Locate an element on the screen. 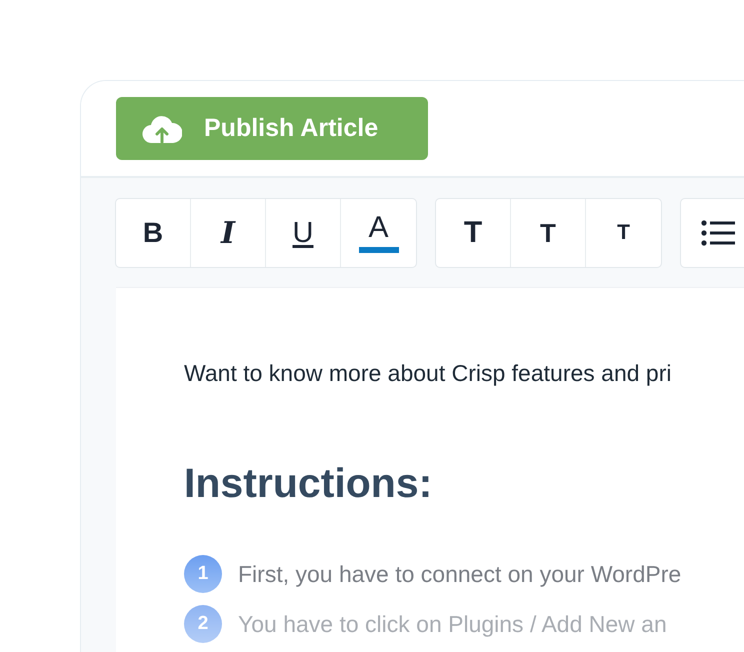 The width and height of the screenshot is (744, 652). color-button: A is located at coordinates (378, 233).